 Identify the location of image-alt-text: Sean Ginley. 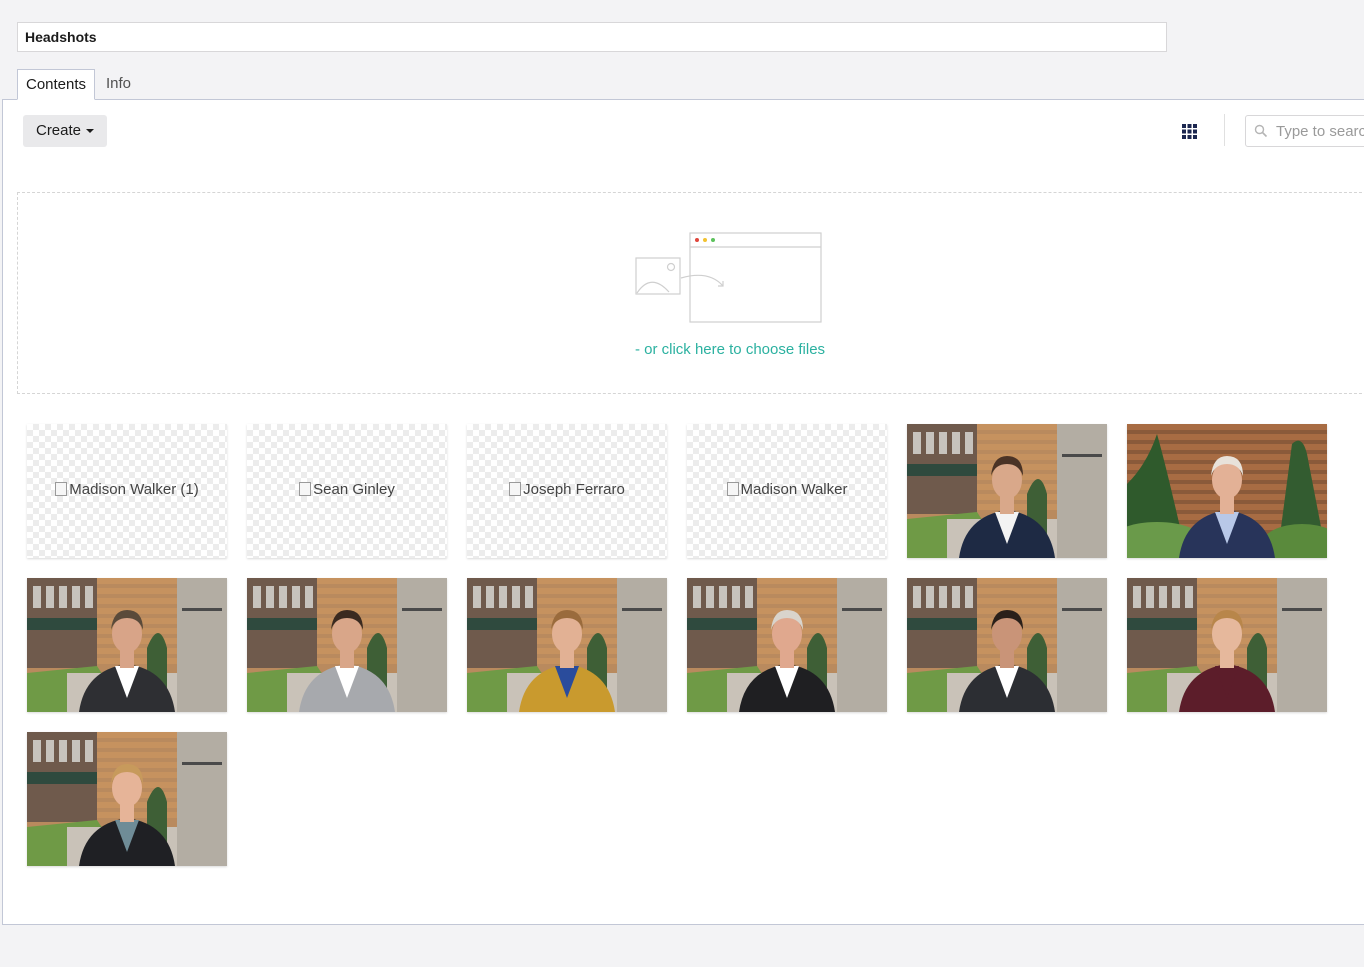
(347, 489).